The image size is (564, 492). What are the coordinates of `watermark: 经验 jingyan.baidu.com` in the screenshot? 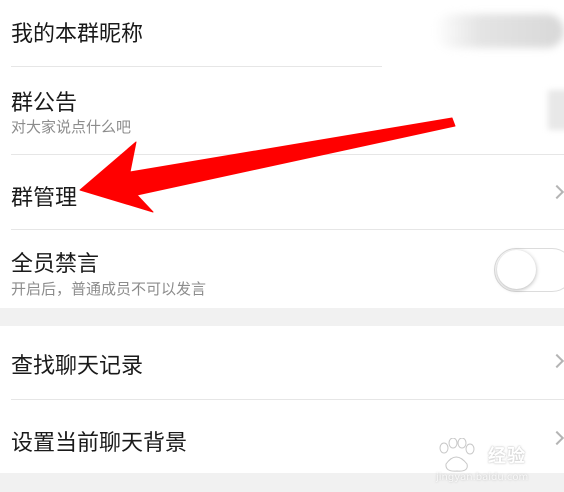 It's located at (496, 460).